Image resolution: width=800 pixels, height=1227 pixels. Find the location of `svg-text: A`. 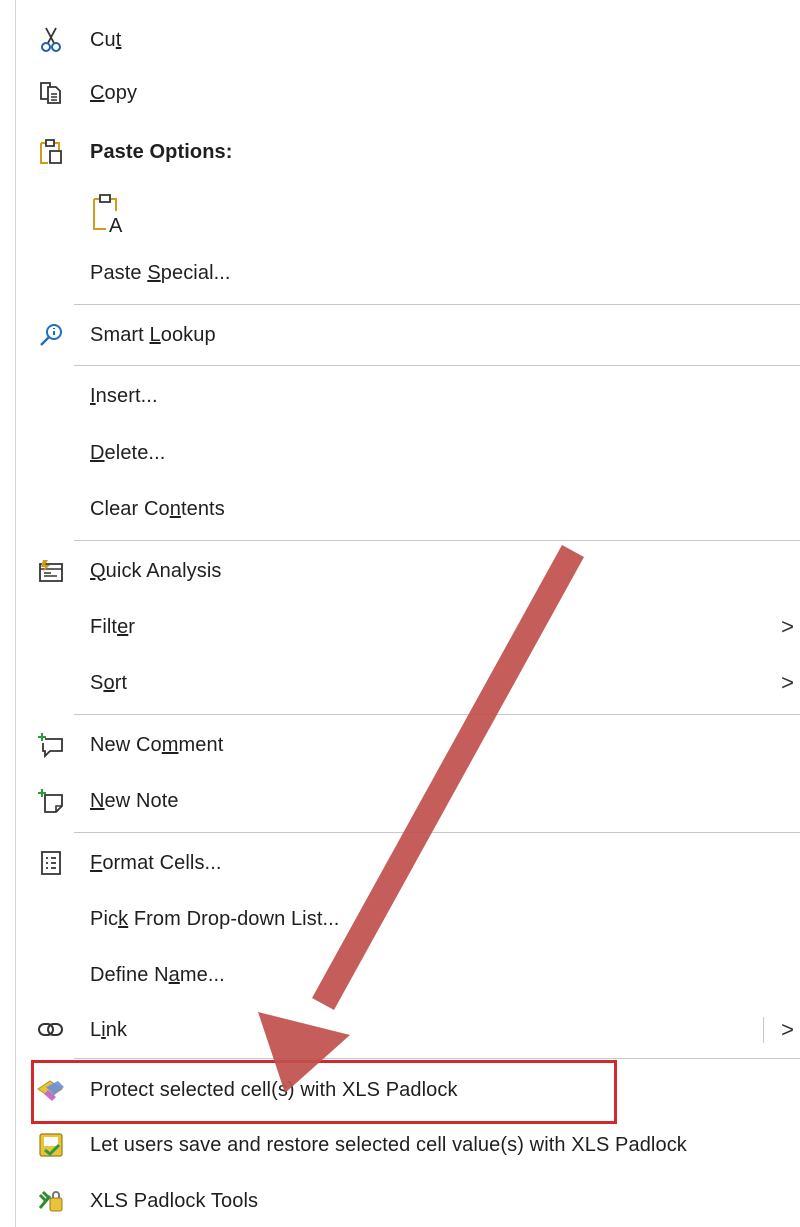

svg-text: A is located at coordinates (116, 225).